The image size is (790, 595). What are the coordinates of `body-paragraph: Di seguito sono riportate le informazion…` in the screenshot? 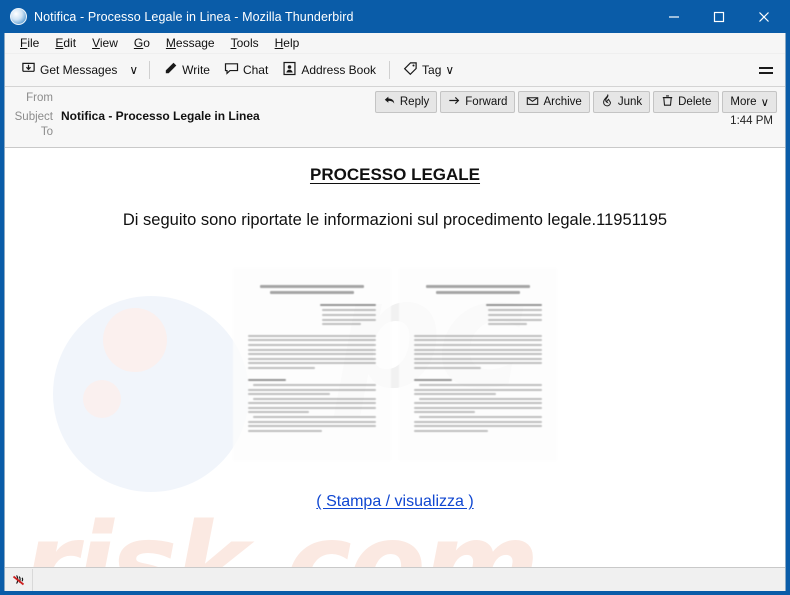 It's located at (395, 220).